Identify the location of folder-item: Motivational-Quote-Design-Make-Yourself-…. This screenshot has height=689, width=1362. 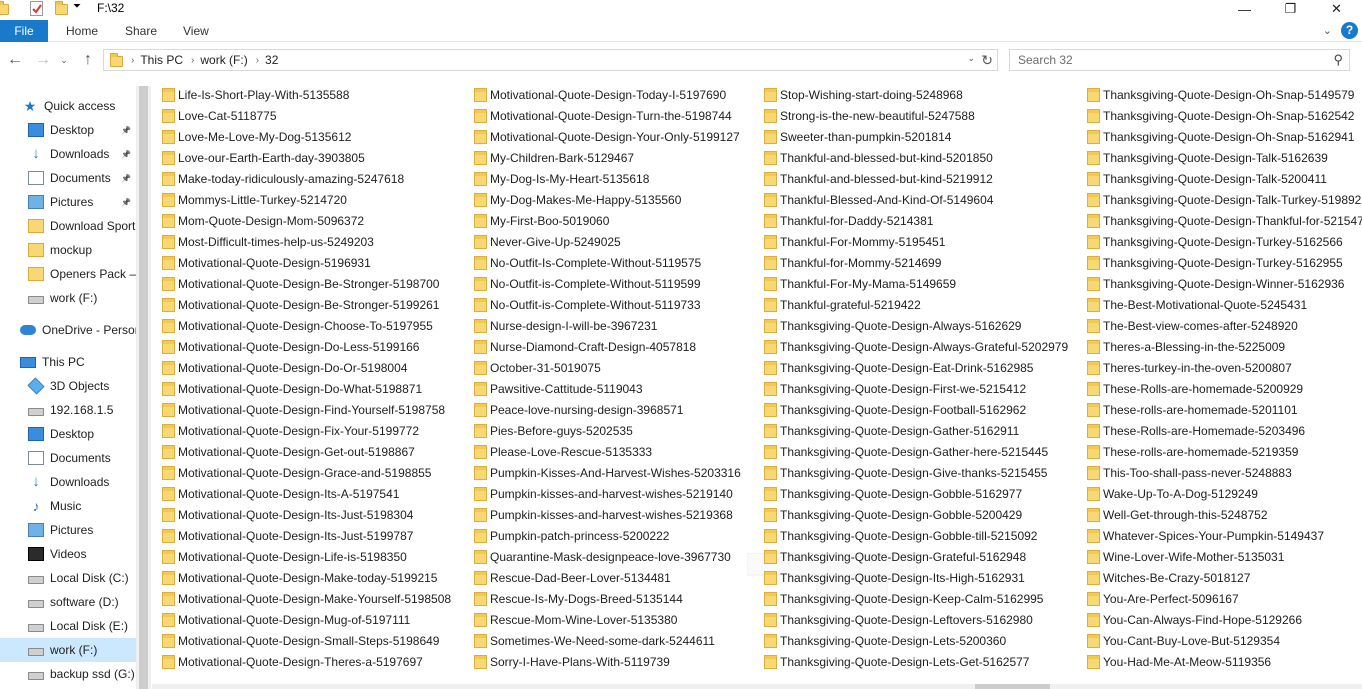
(306, 598).